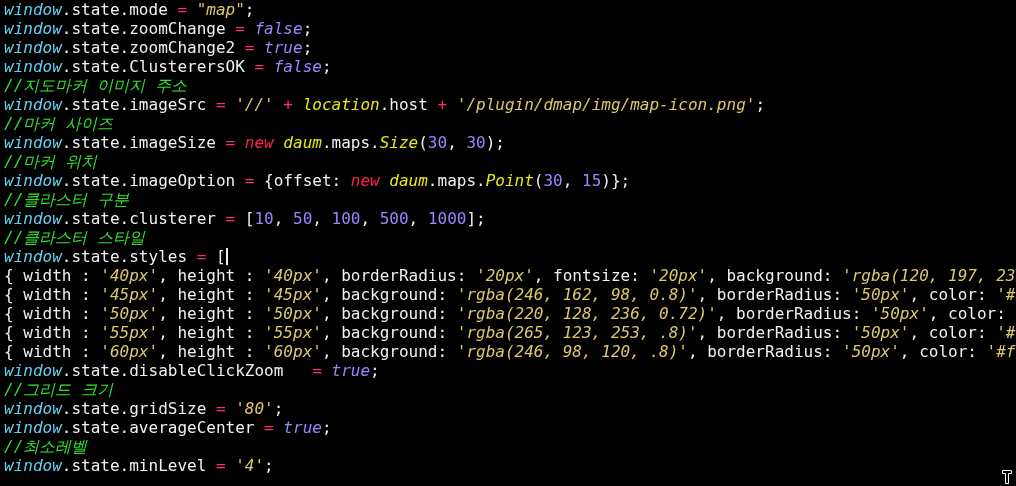  What do you see at coordinates (66, 199) in the screenshot?
I see `code-line: //클라스터 구분` at bounding box center [66, 199].